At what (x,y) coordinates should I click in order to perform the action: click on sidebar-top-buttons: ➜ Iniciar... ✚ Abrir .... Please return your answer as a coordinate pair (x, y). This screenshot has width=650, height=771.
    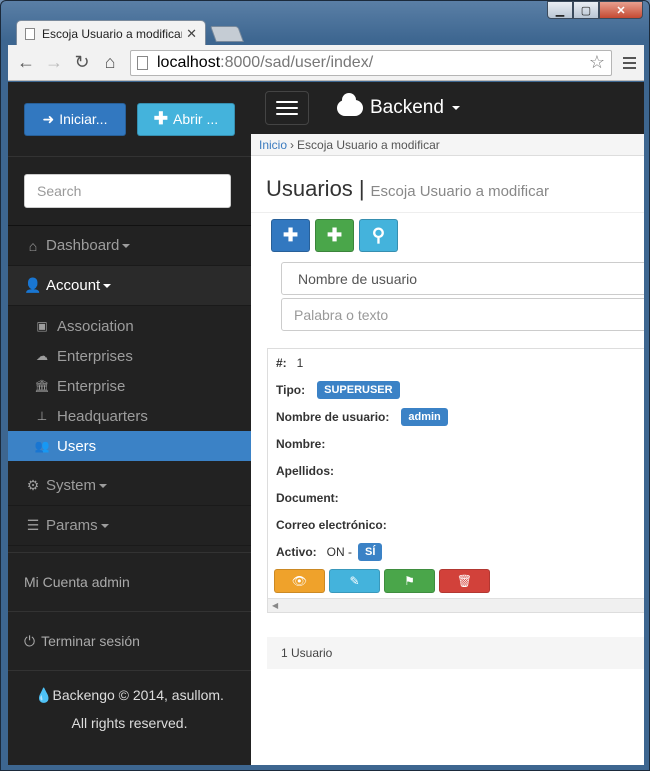
    Looking at the image, I should click on (129, 119).